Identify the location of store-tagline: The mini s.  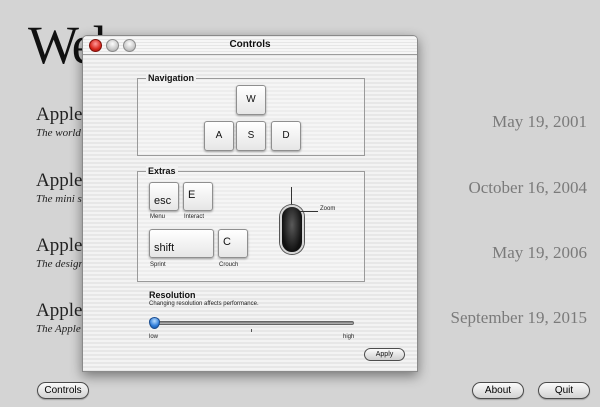
(59, 199).